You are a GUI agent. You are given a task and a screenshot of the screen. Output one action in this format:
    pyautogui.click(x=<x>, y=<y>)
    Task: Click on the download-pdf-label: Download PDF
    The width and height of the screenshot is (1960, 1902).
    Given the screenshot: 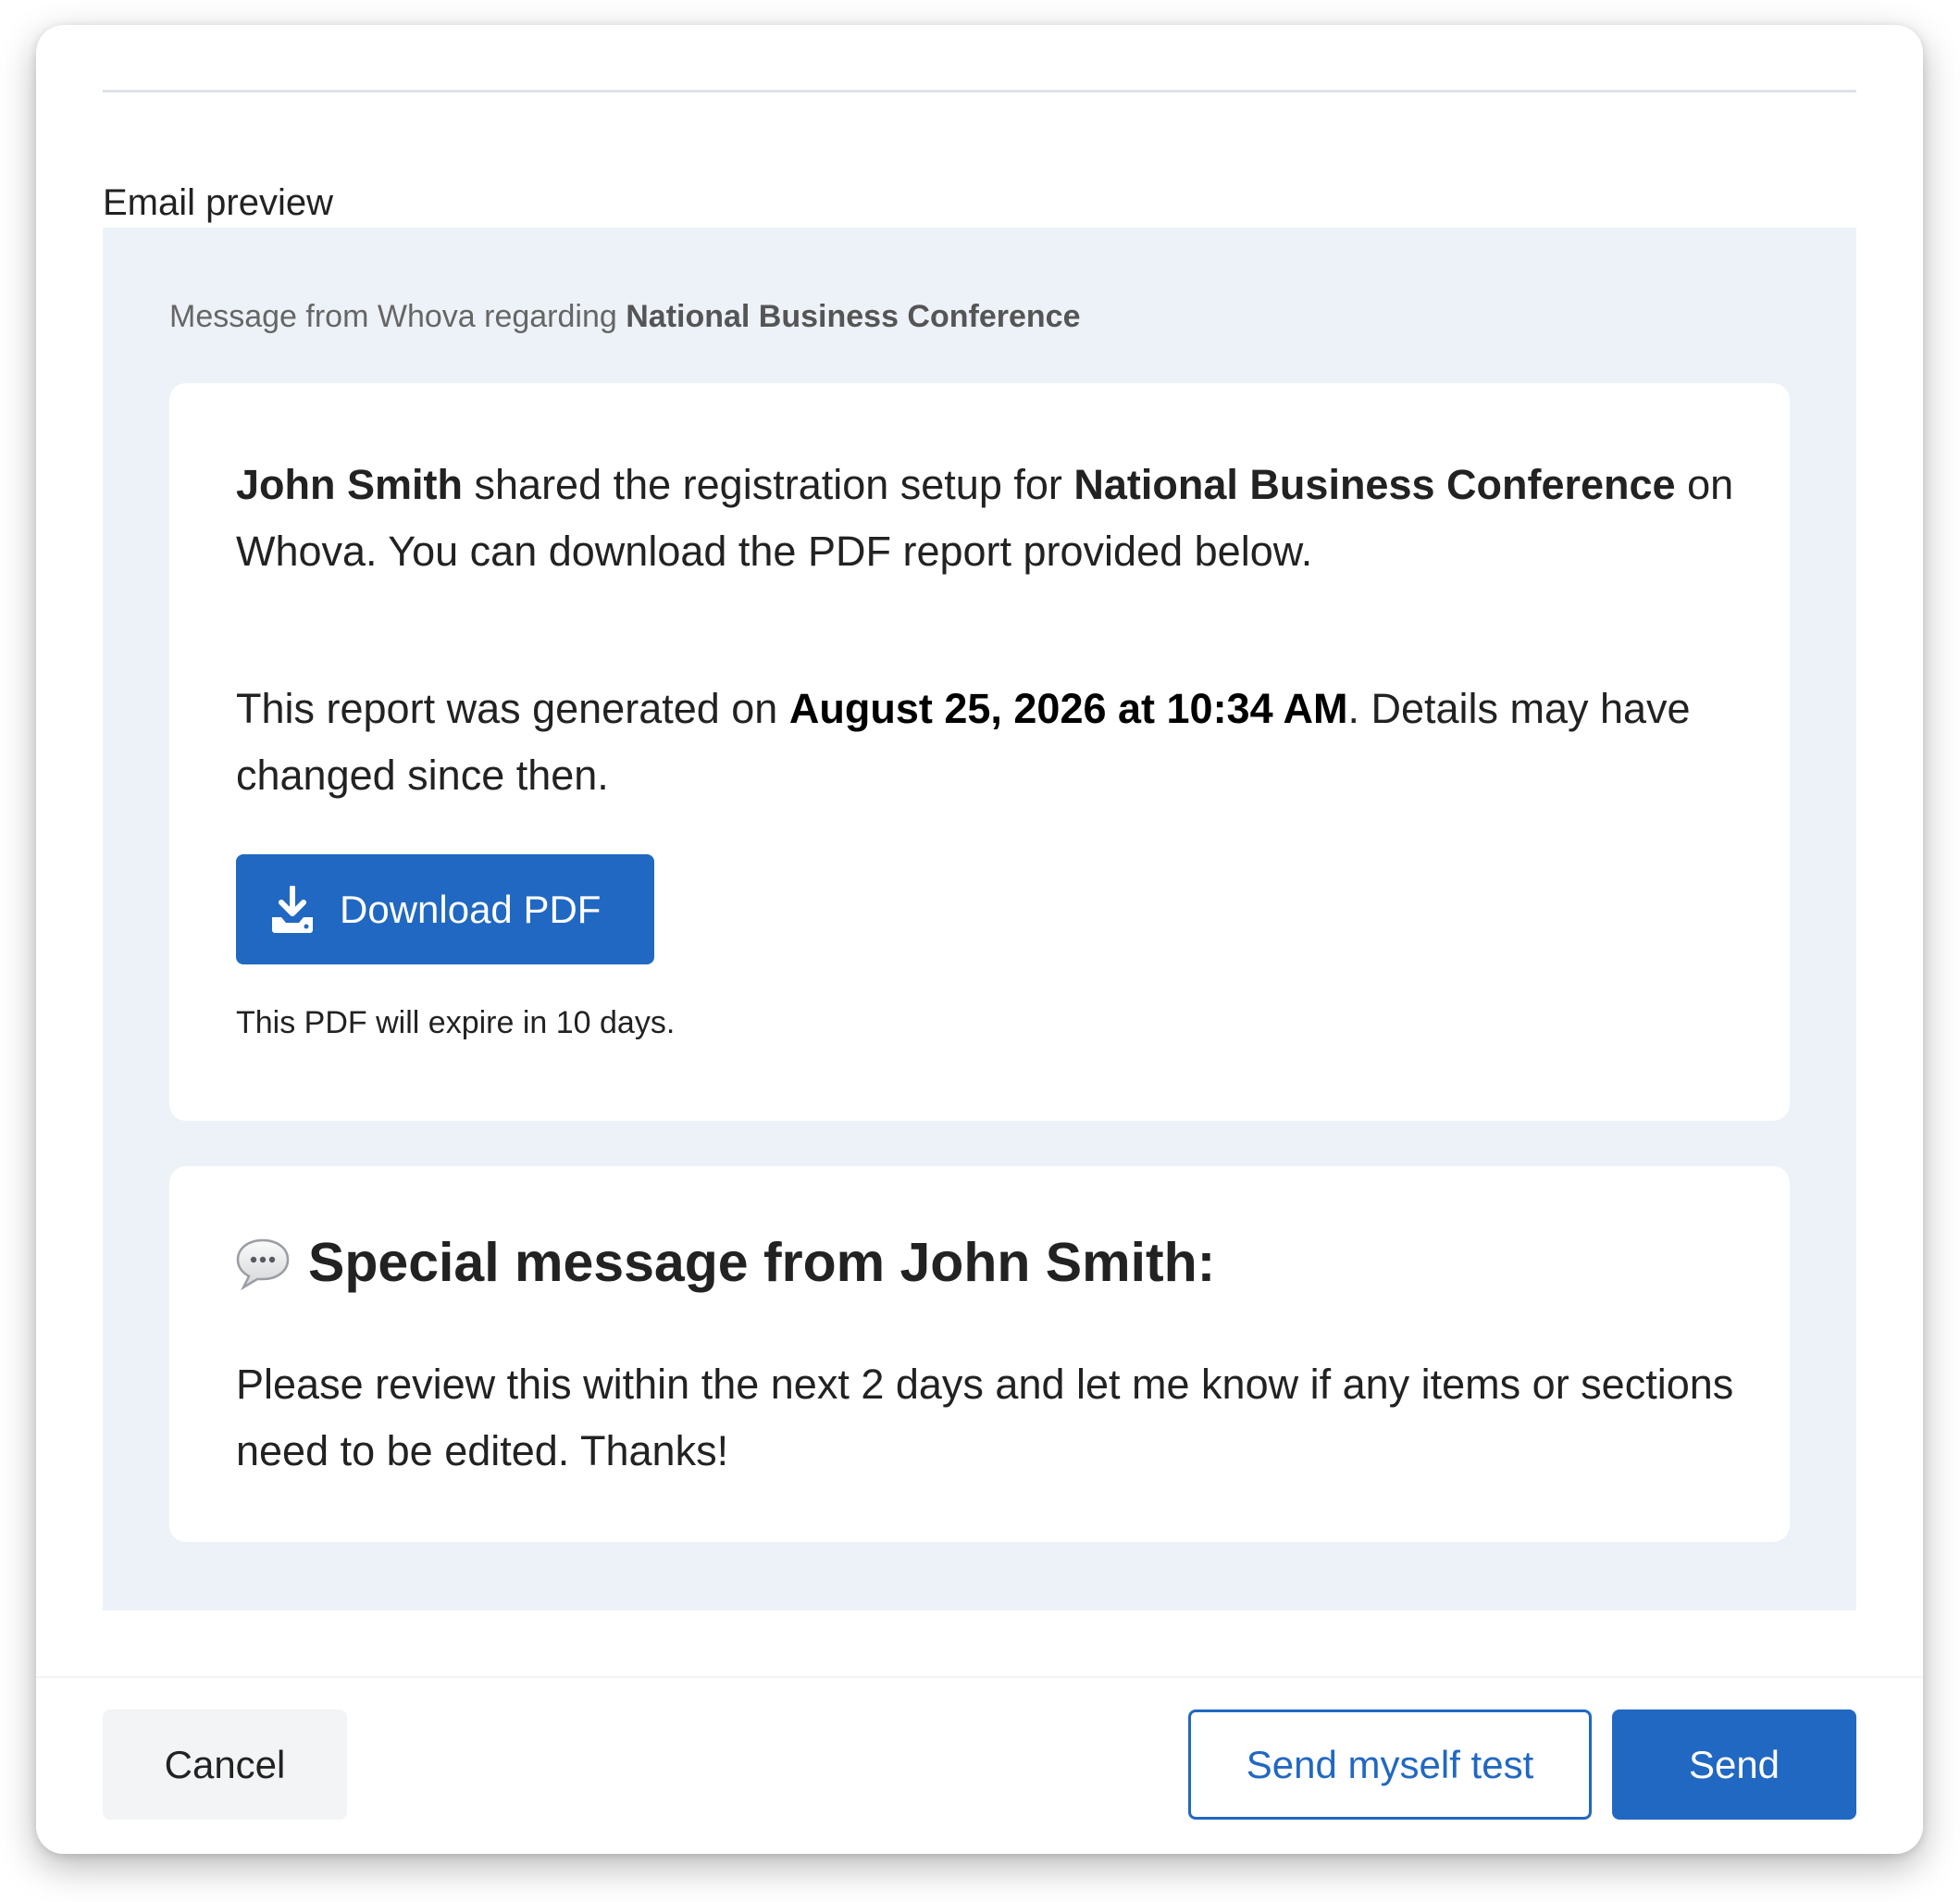 What is the action you would take?
    pyautogui.click(x=471, y=909)
    